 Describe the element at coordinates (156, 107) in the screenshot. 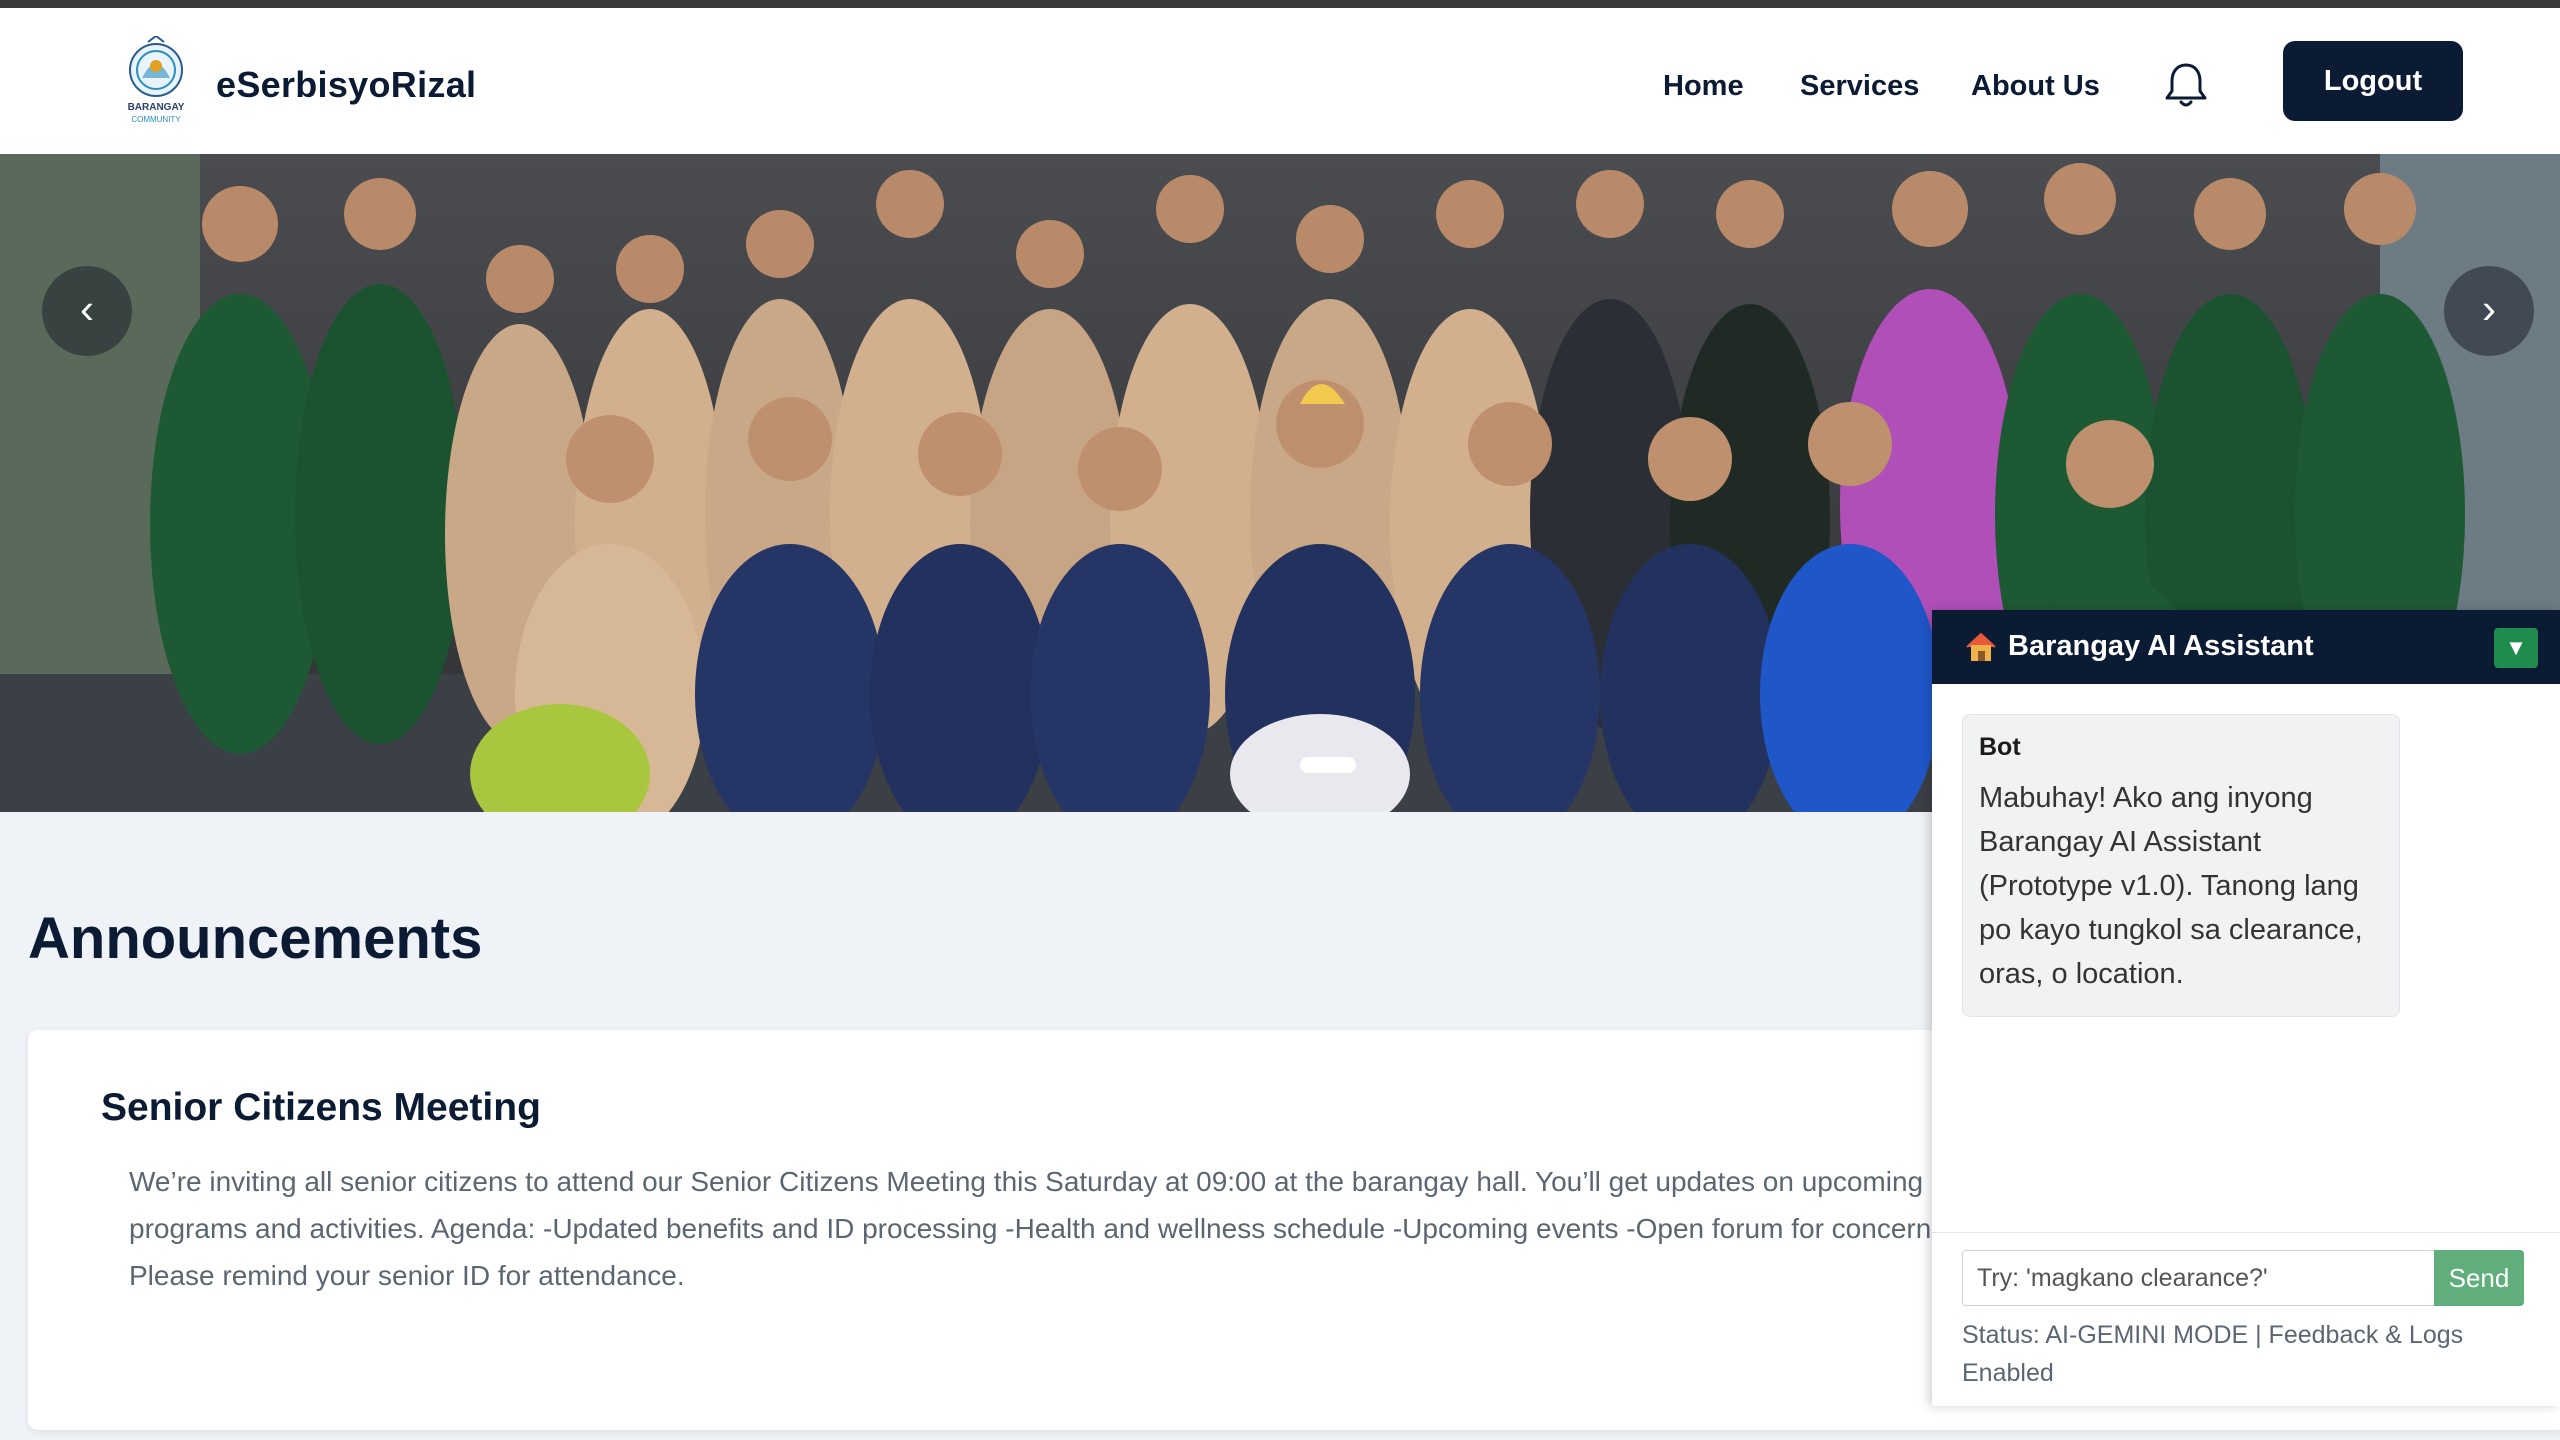

I see `logo-text-barangay: BARANGAY` at that location.